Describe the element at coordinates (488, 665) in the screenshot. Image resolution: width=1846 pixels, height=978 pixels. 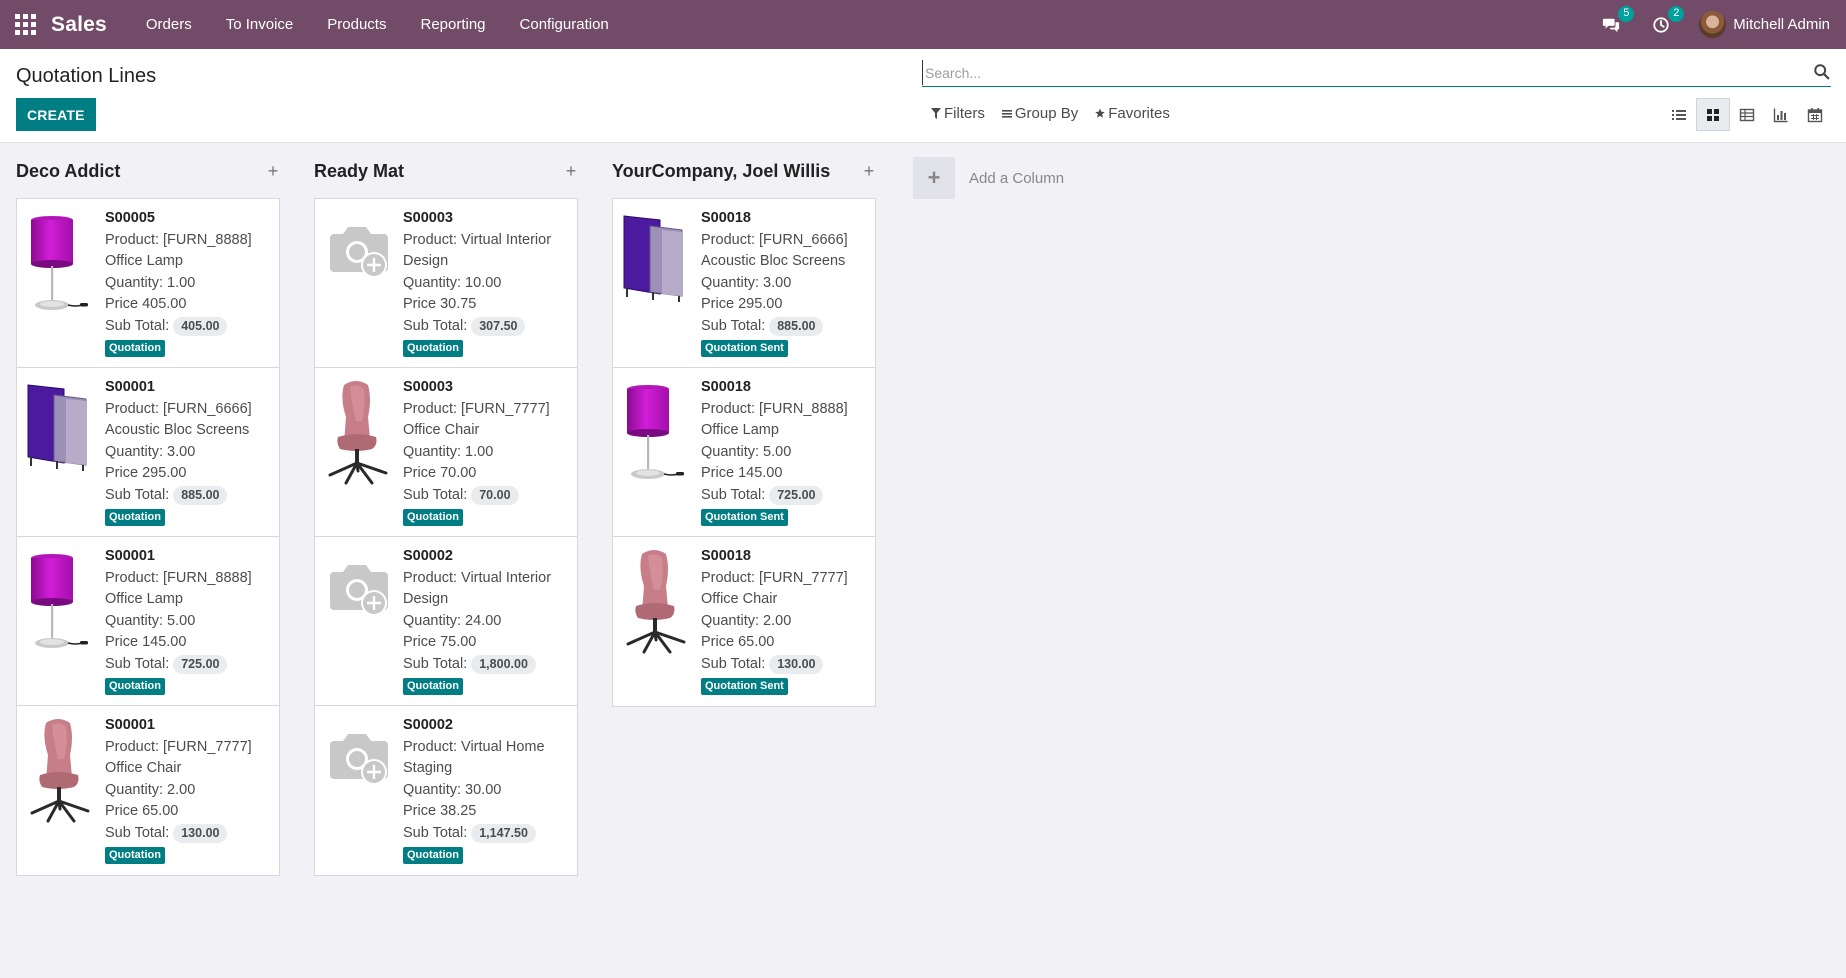
I see `subtotal-row: Sub Total: 1,800.00` at that location.